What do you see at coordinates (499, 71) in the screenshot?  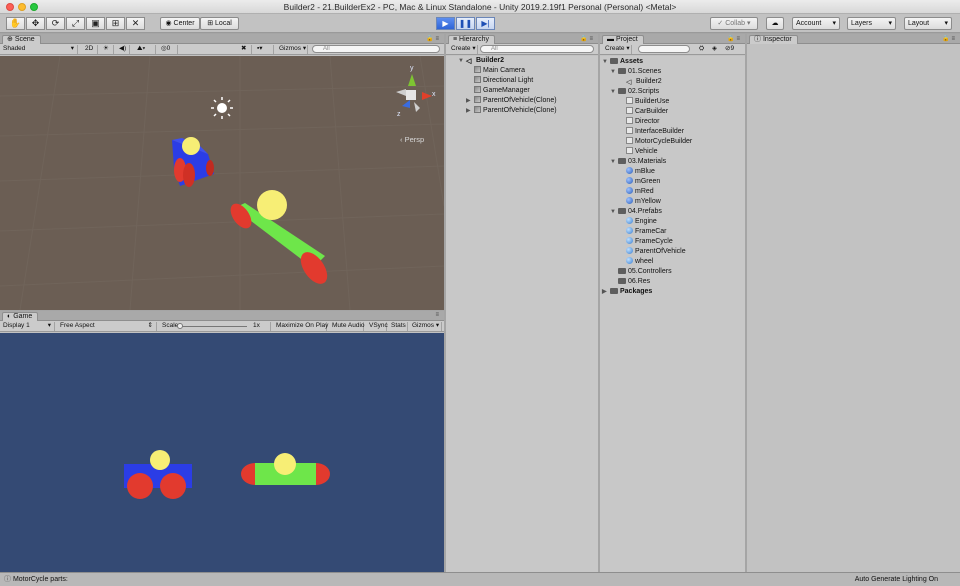 I see `hierarchy-item-main-camera: Main Camera` at bounding box center [499, 71].